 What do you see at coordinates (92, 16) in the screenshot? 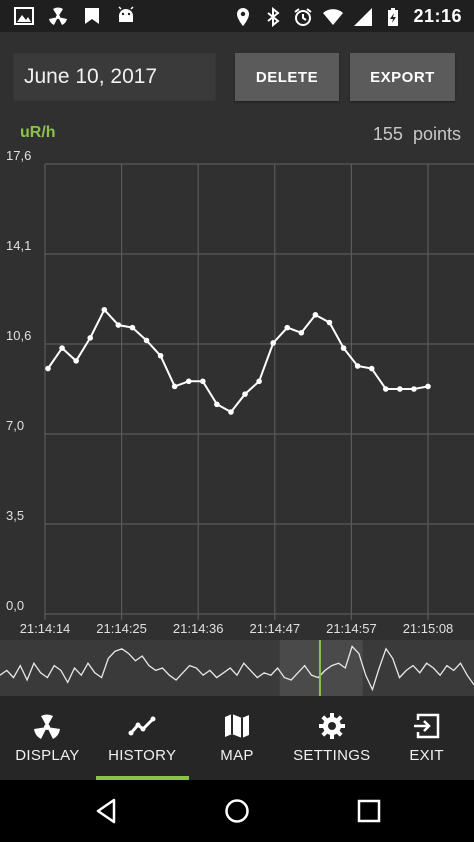
I see `bookmark-icon` at bounding box center [92, 16].